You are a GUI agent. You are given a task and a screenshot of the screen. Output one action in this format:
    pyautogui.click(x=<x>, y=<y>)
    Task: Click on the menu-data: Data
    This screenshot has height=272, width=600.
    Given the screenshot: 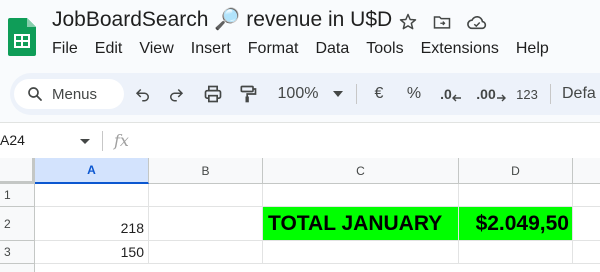 What is the action you would take?
    pyautogui.click(x=332, y=49)
    